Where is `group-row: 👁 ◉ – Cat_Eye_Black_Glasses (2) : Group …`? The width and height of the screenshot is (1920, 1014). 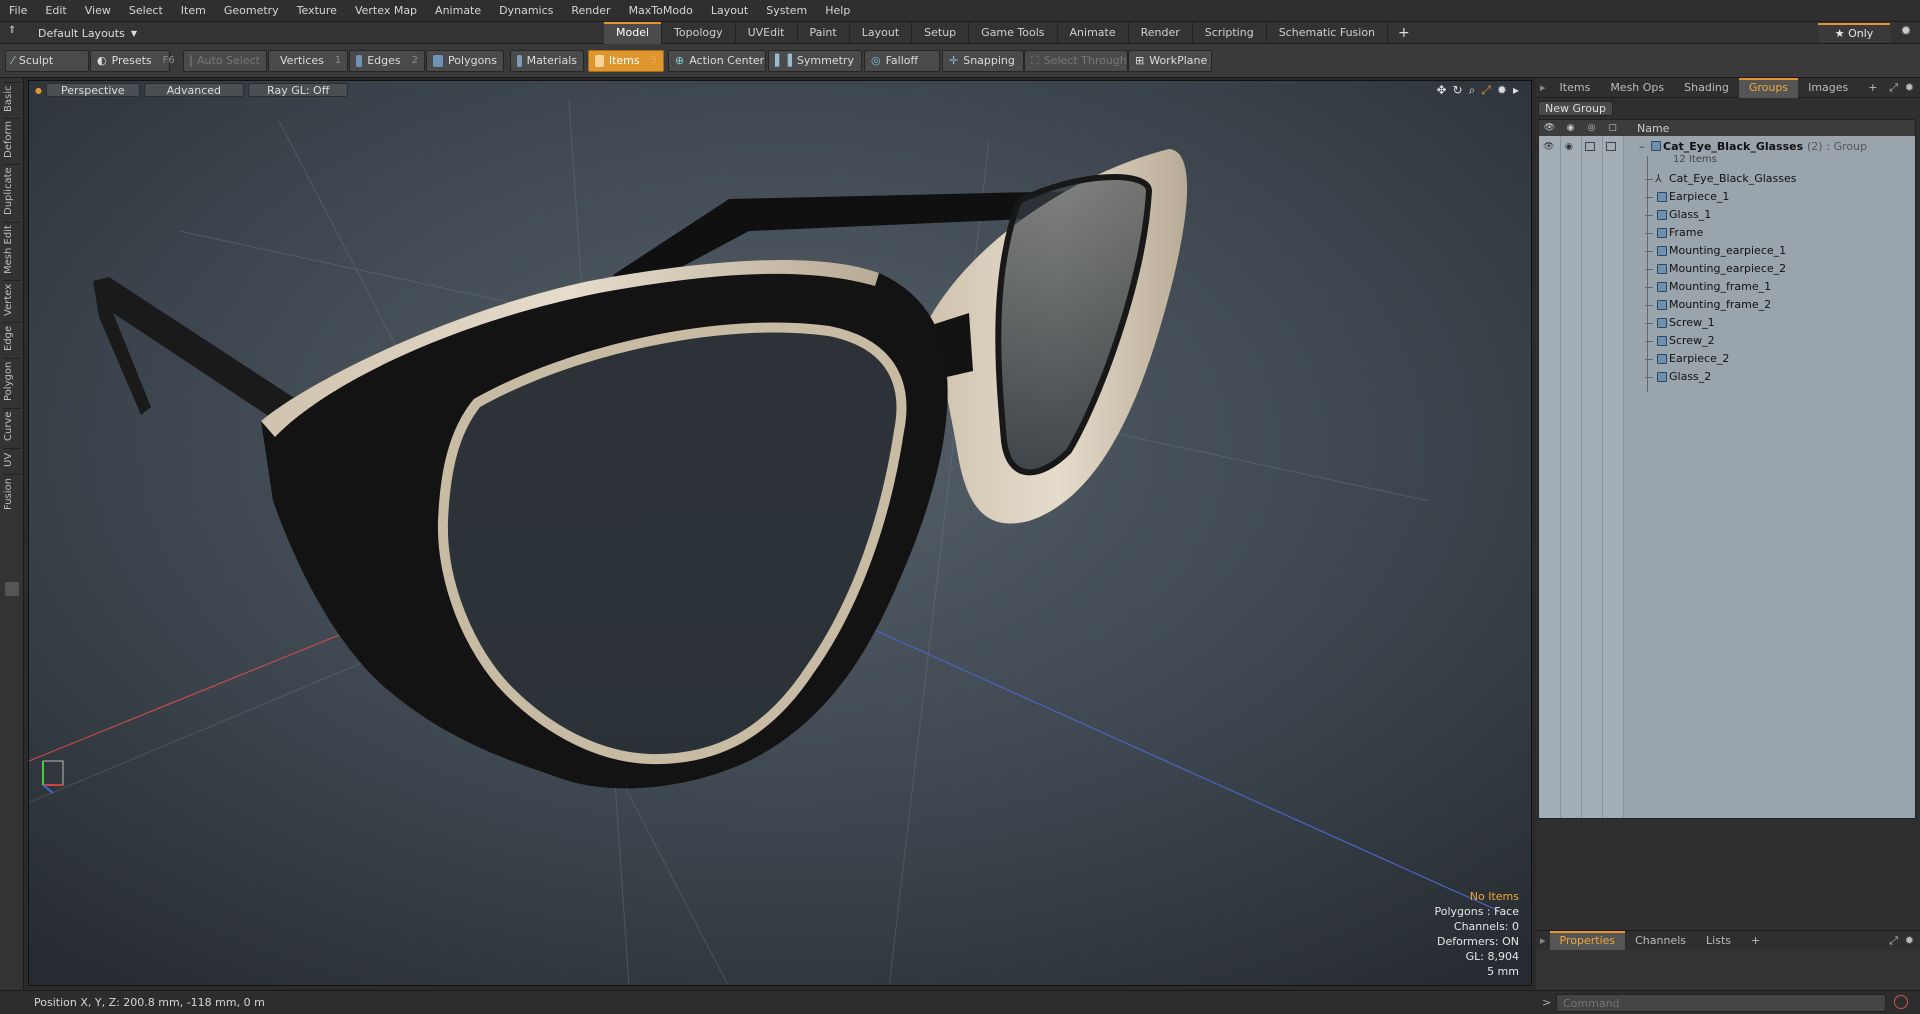 group-row: 👁 ◉ – Cat_Eye_Black_Glasses (2) : Group … is located at coordinates (1727, 153).